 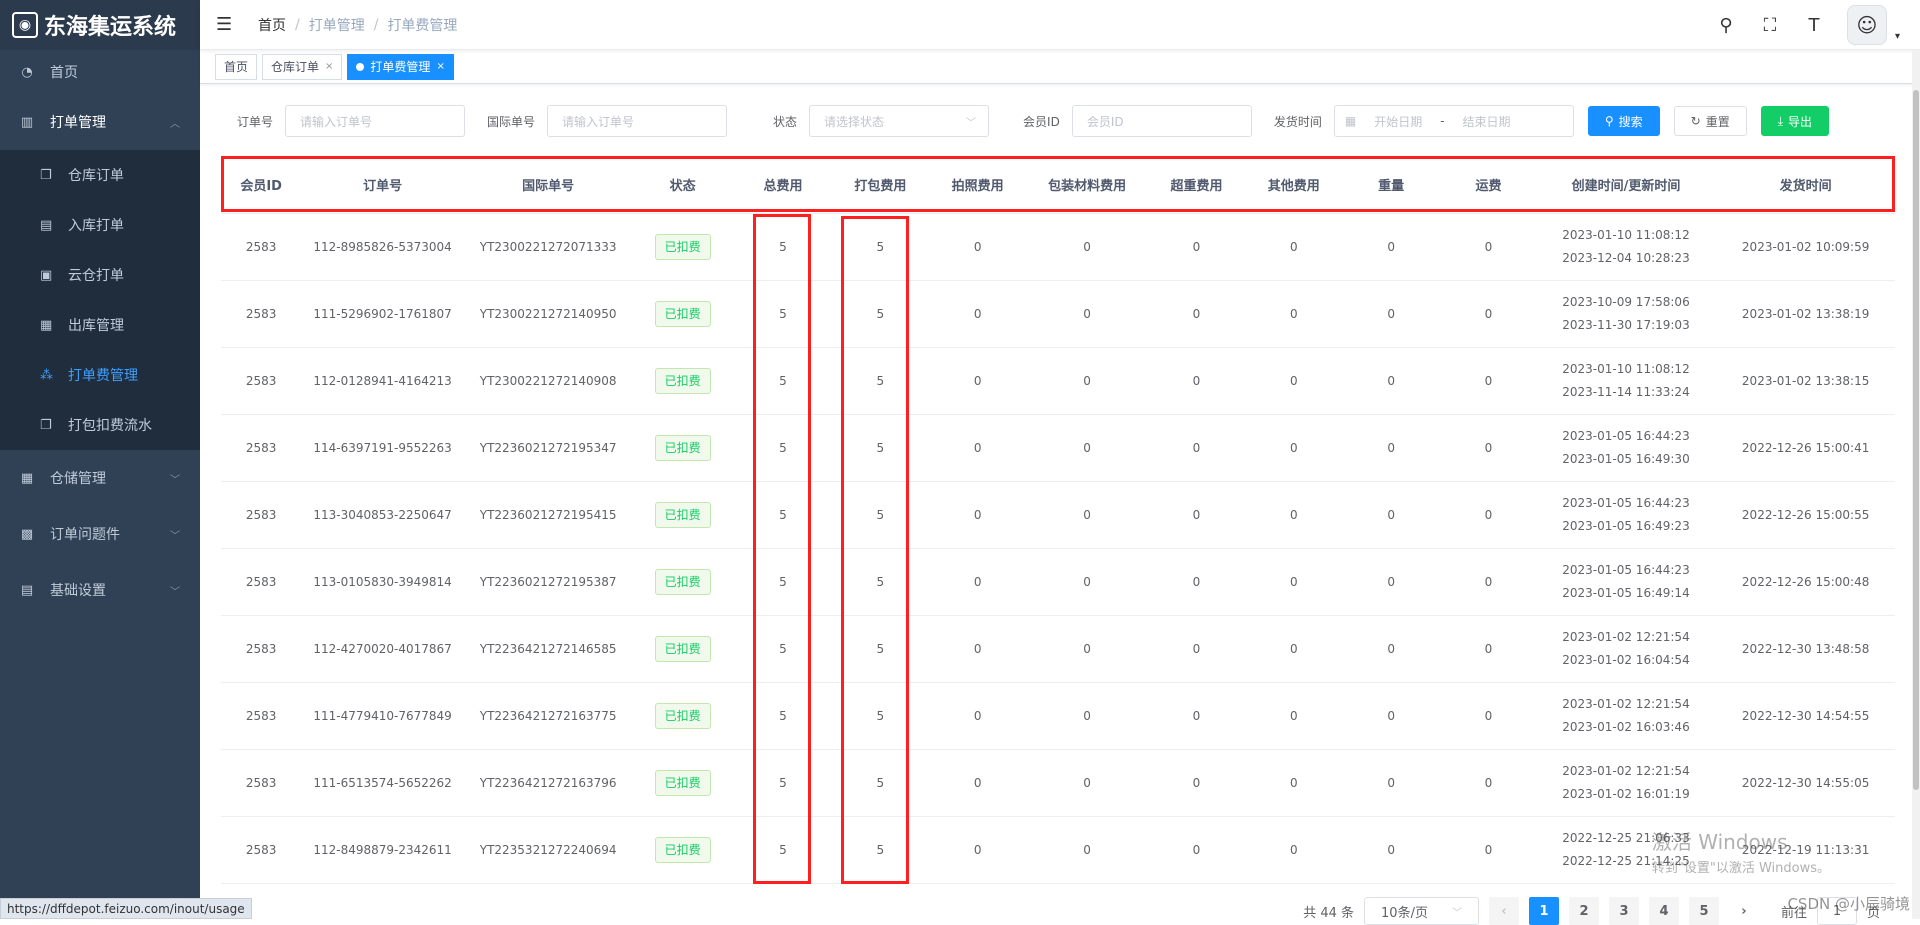 I want to click on page-button: 5, so click(x=1704, y=911).